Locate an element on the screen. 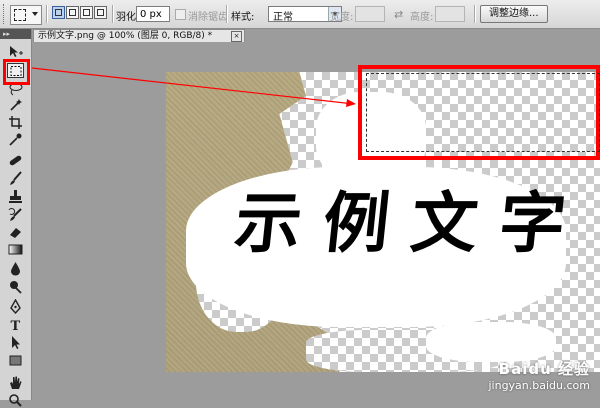 This screenshot has width=600, height=408. rect-marquee-icon is located at coordinates (20, 15).